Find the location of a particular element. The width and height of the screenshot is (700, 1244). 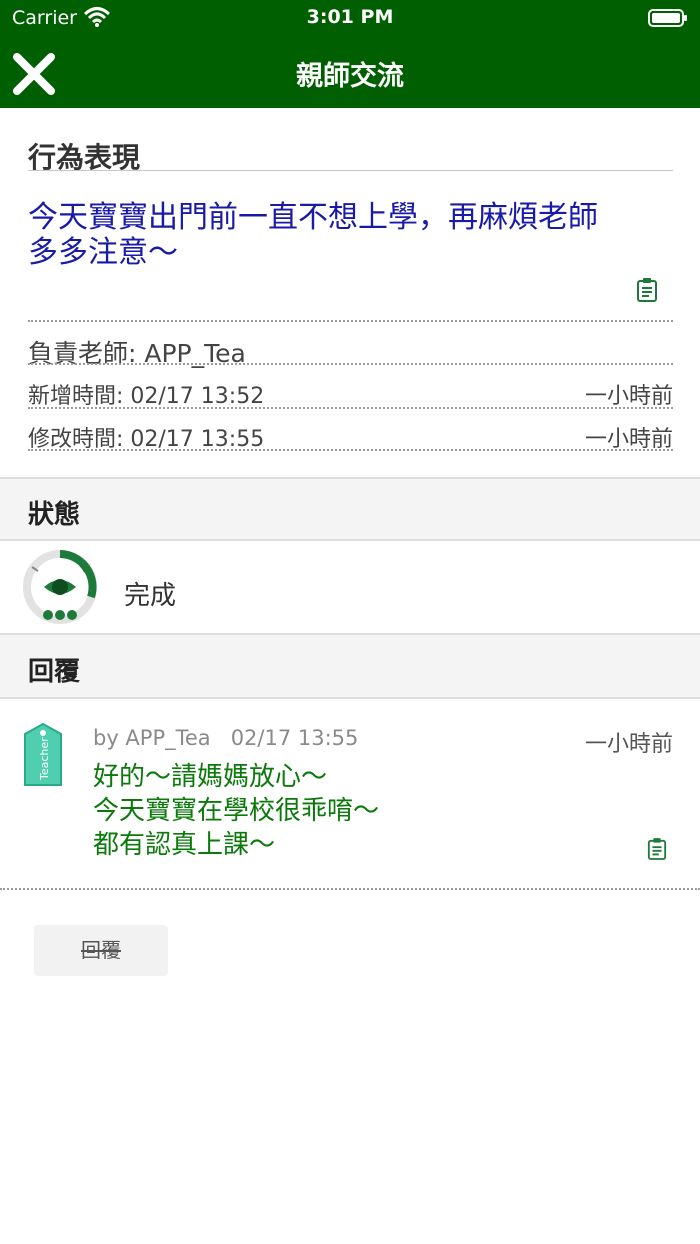

teacher-row: 負責老師: APP_Tea is located at coordinates (350, 351).